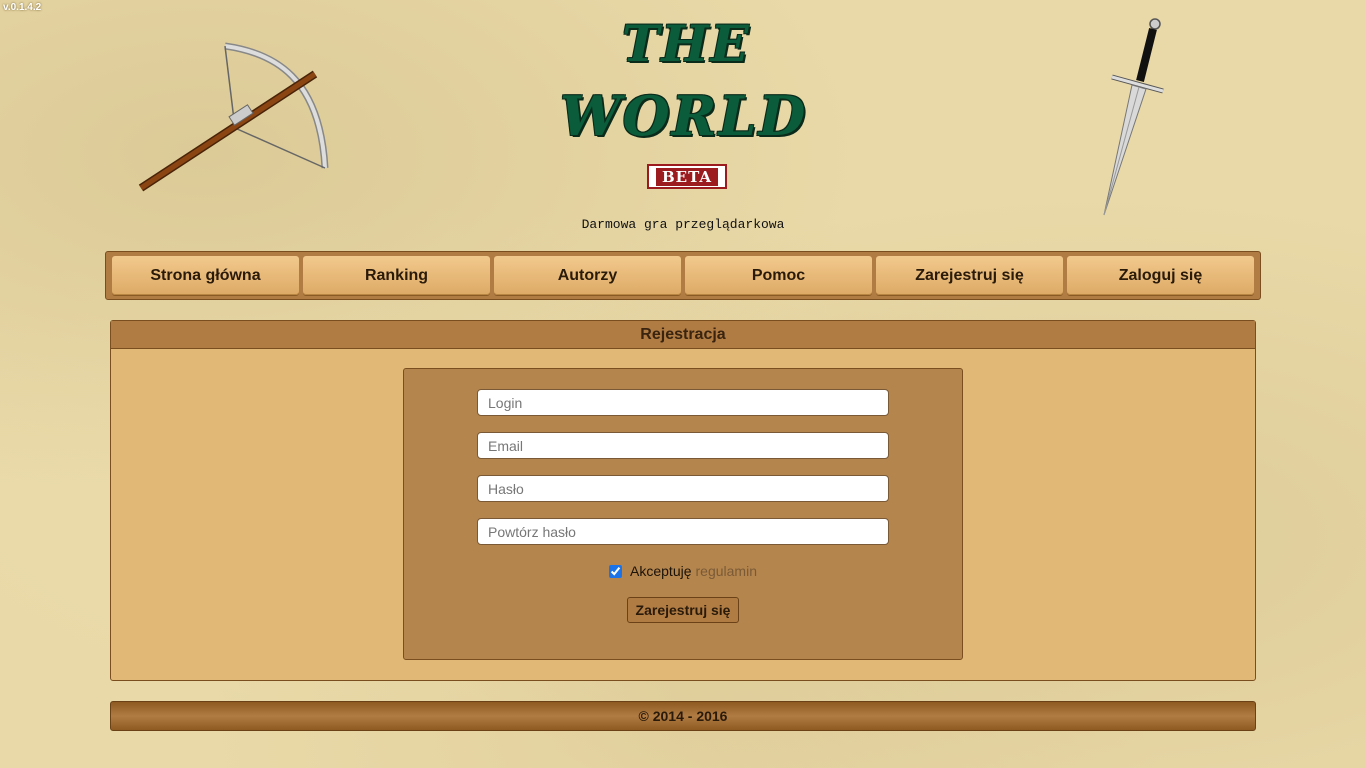 The image size is (1366, 768). I want to click on logo-line-world: WORLD, so click(684, 116).